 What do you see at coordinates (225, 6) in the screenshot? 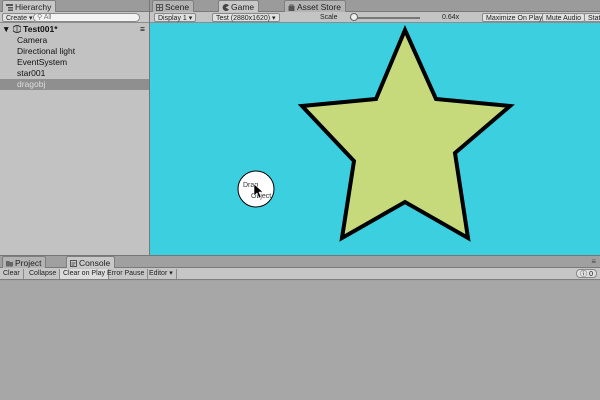
I see `game-pacman-icon` at bounding box center [225, 6].